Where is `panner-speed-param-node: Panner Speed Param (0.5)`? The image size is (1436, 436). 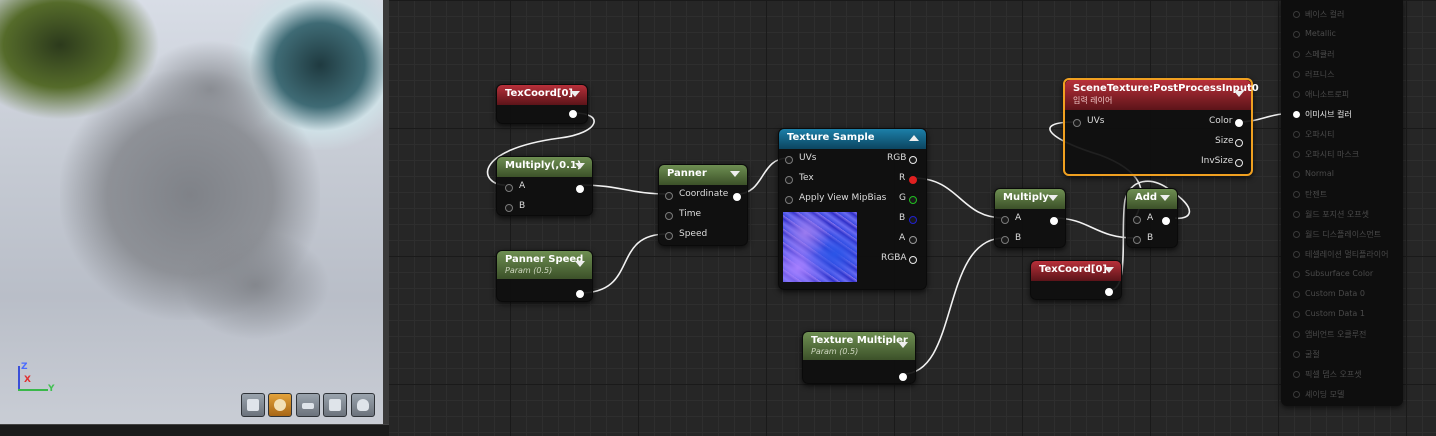 panner-speed-param-node: Panner Speed Param (0.5) is located at coordinates (544, 276).